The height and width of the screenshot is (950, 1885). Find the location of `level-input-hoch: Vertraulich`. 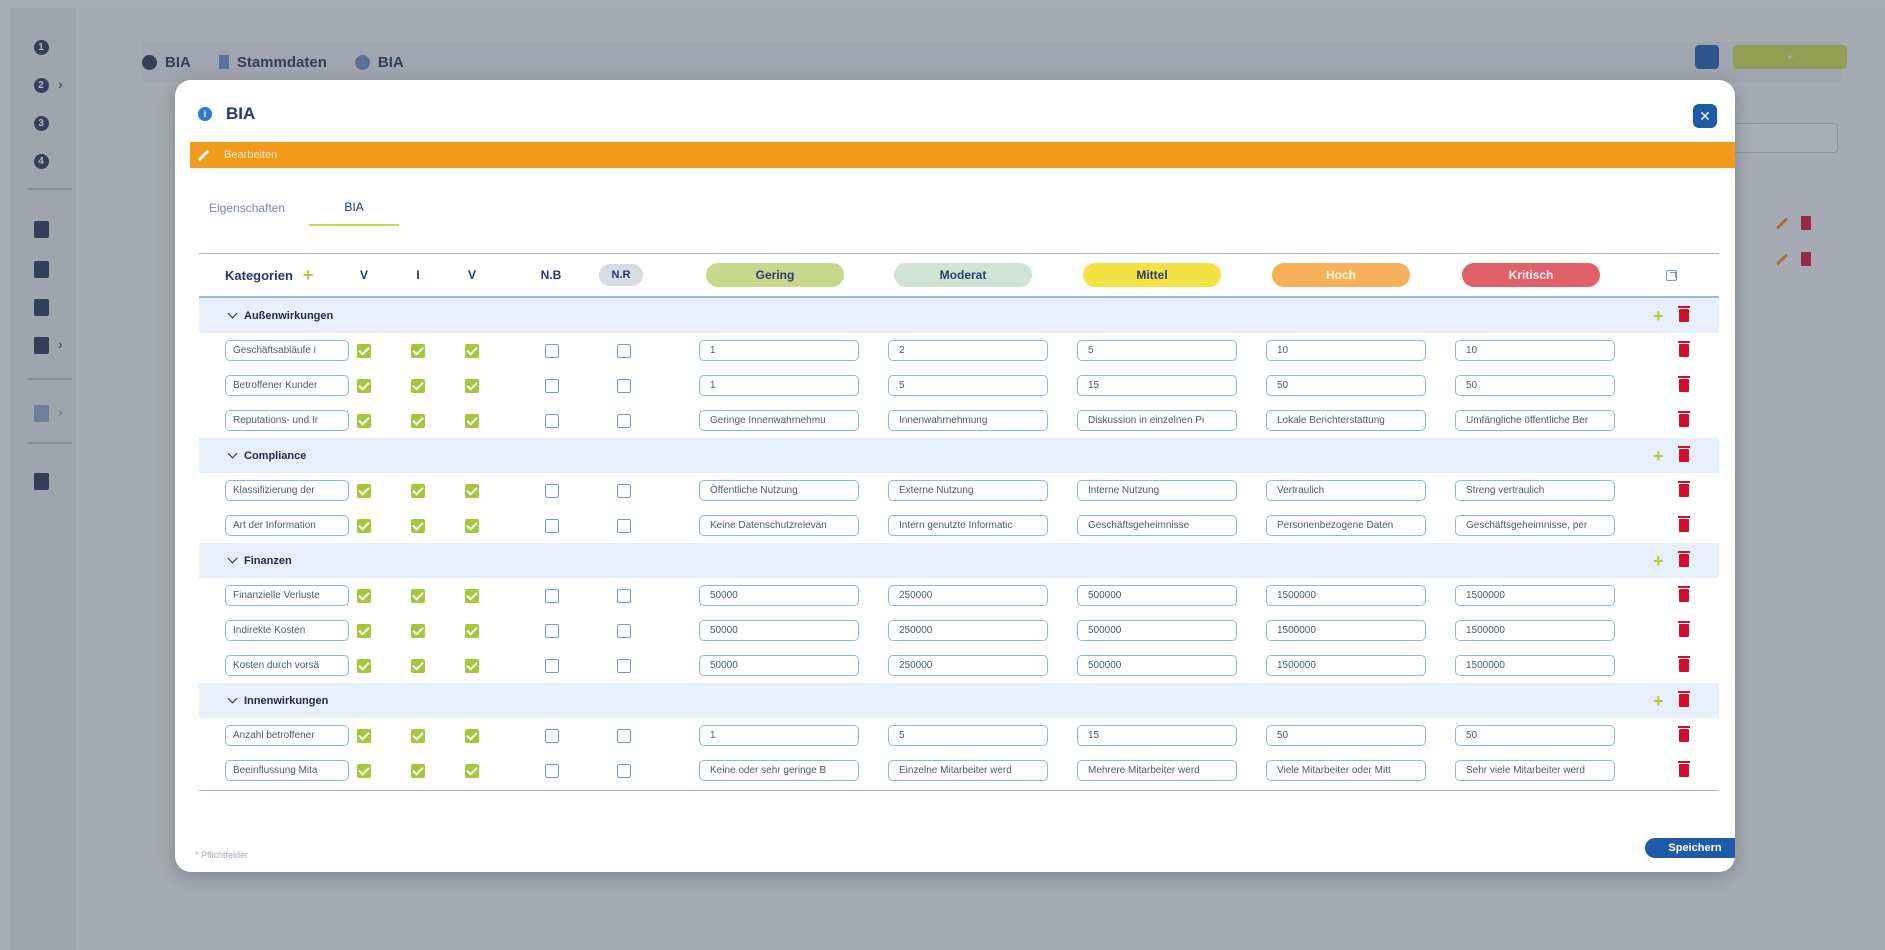

level-input-hoch: Vertraulich is located at coordinates (1346, 490).